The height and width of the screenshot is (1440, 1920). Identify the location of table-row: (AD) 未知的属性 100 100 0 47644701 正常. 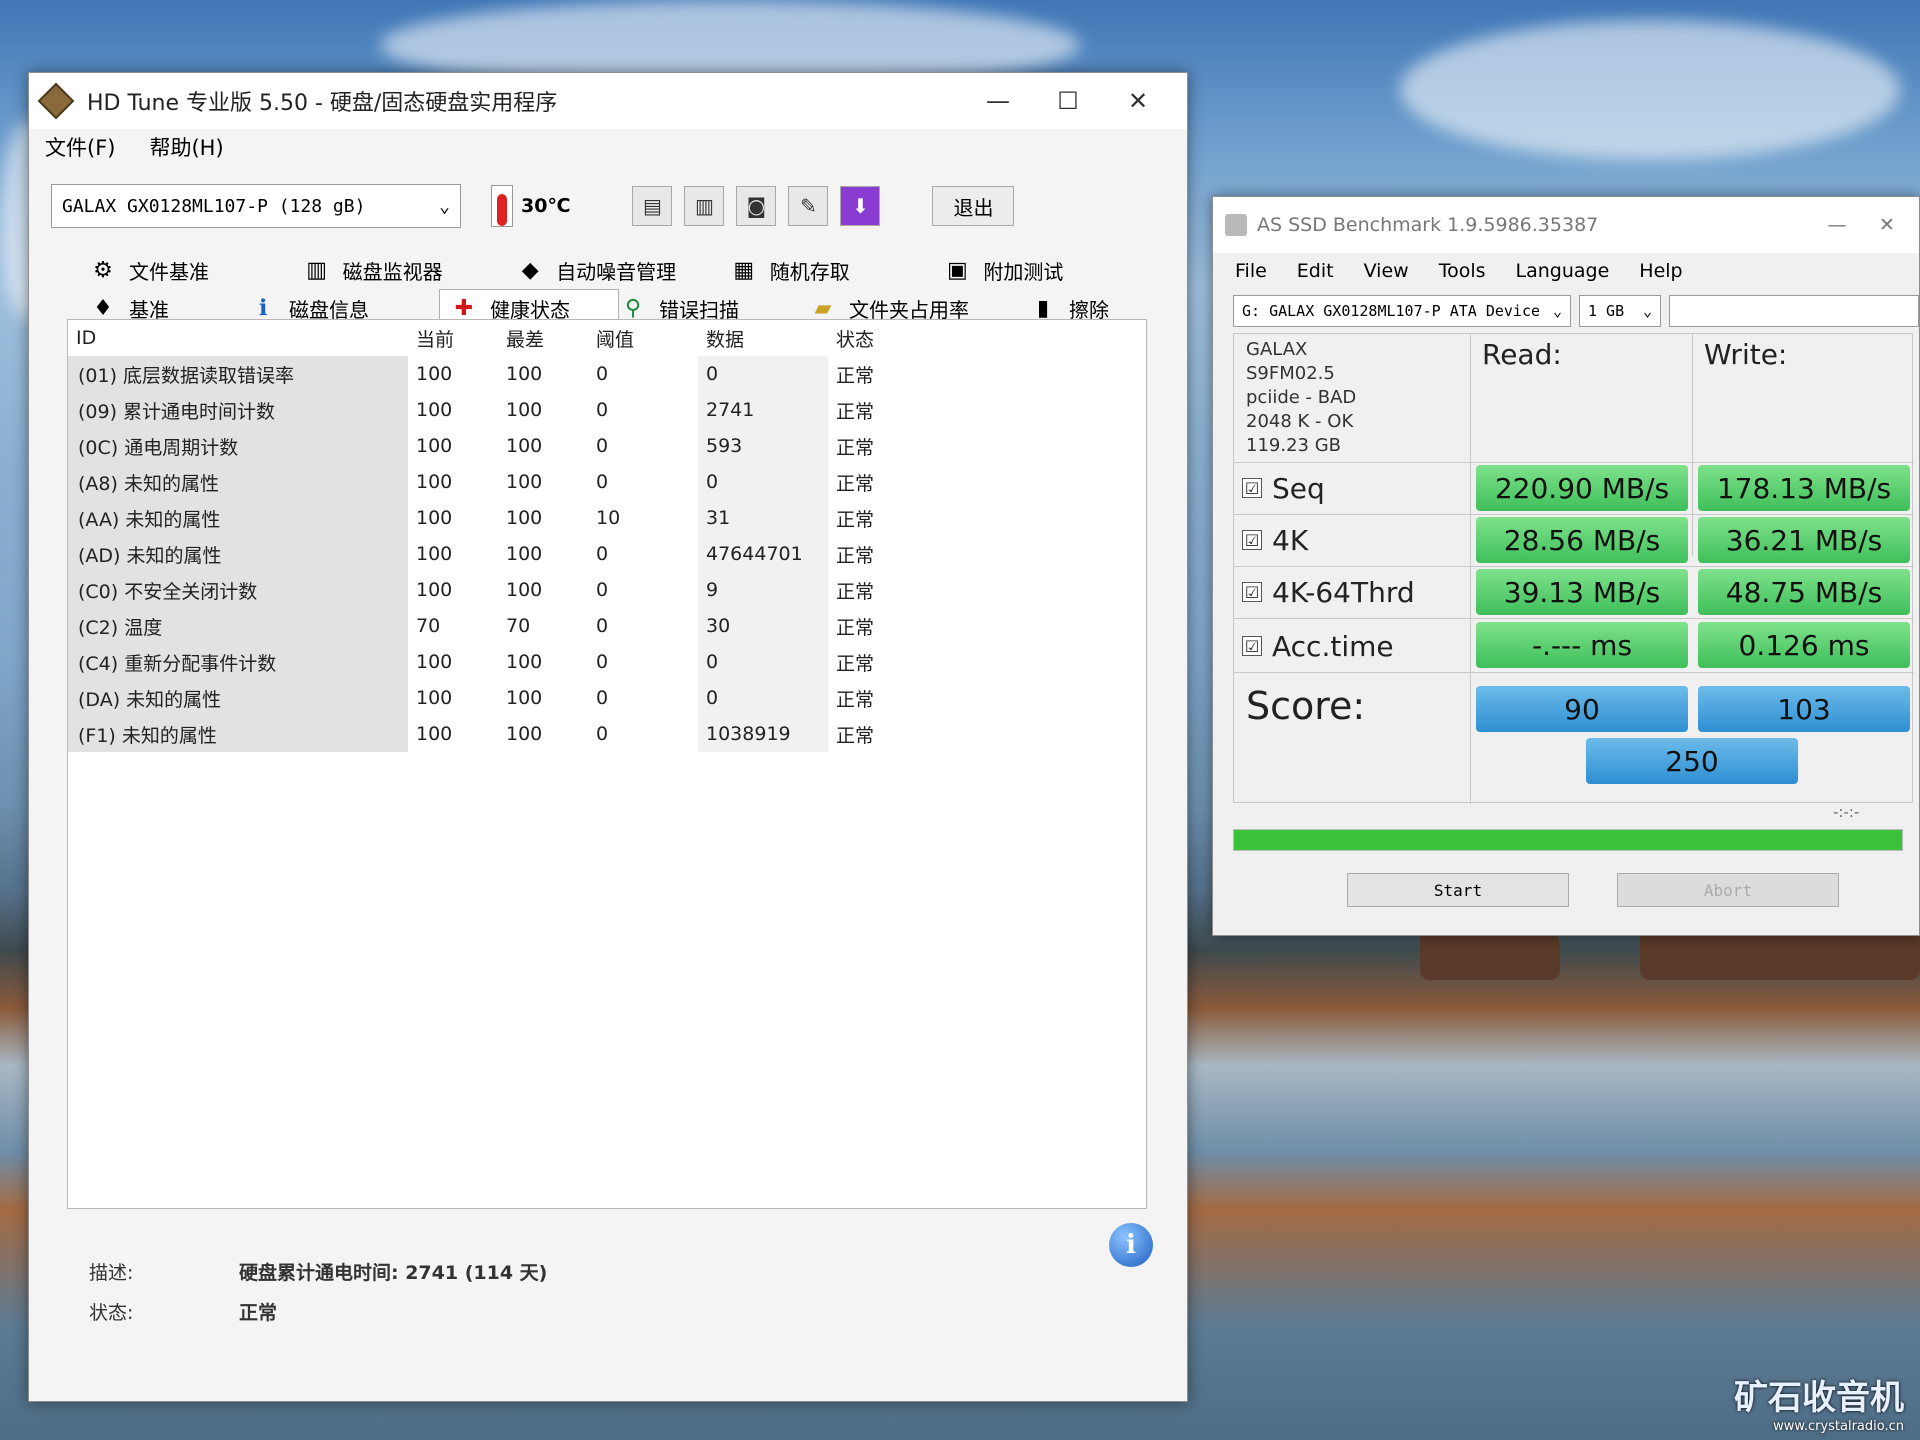
(498, 554).